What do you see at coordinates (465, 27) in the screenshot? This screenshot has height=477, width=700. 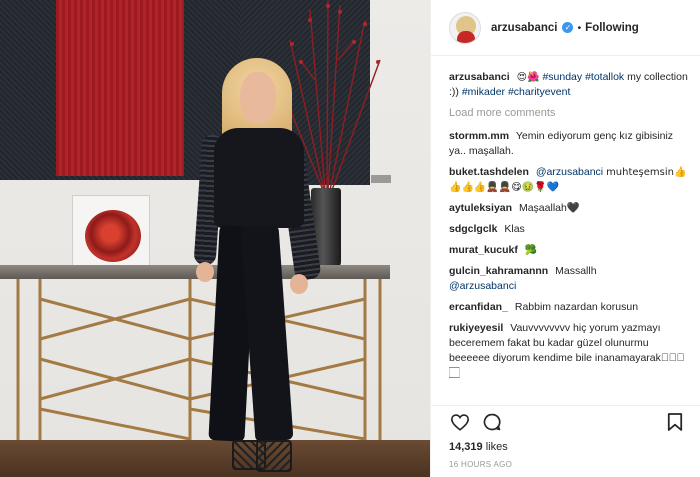 I see `avatar` at bounding box center [465, 27].